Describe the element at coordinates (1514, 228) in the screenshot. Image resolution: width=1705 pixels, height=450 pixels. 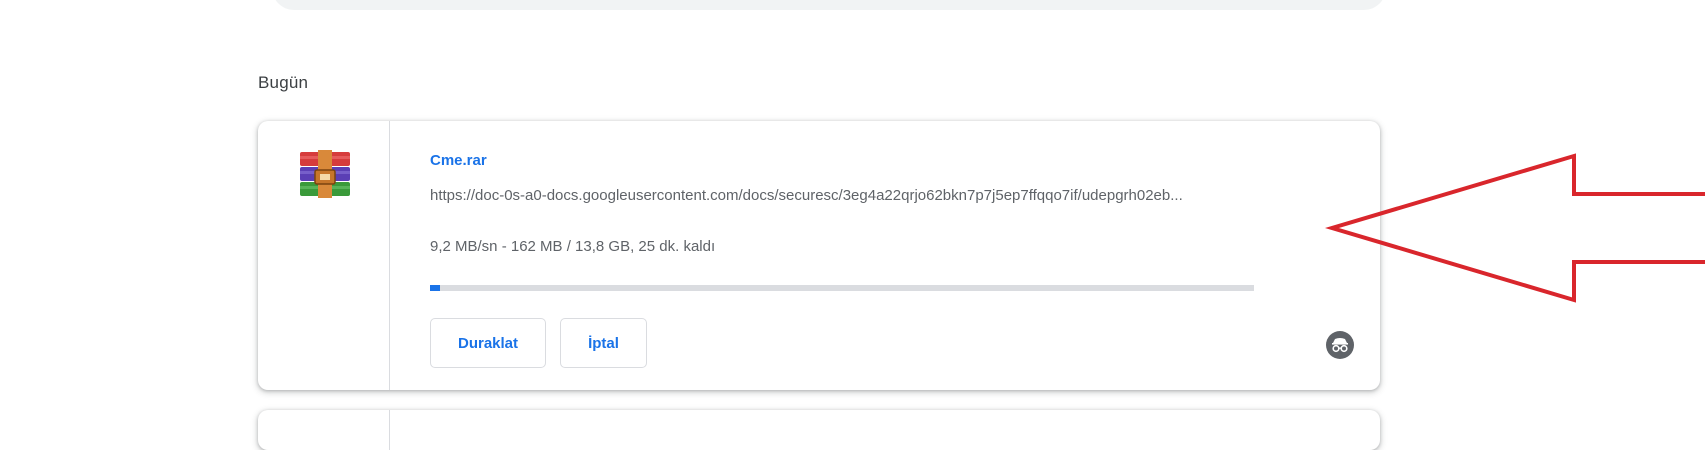
I see `annotation-arrow` at that location.